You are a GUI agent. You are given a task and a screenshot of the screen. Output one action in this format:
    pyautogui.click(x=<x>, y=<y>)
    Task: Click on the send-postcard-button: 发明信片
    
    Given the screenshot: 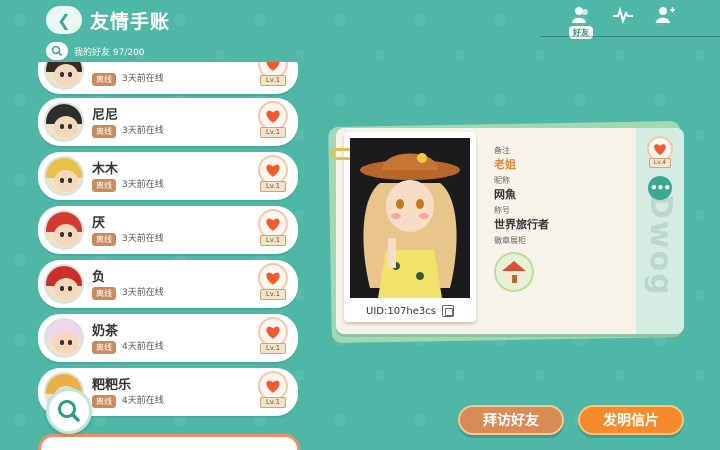 What is the action you would take?
    pyautogui.click(x=631, y=420)
    